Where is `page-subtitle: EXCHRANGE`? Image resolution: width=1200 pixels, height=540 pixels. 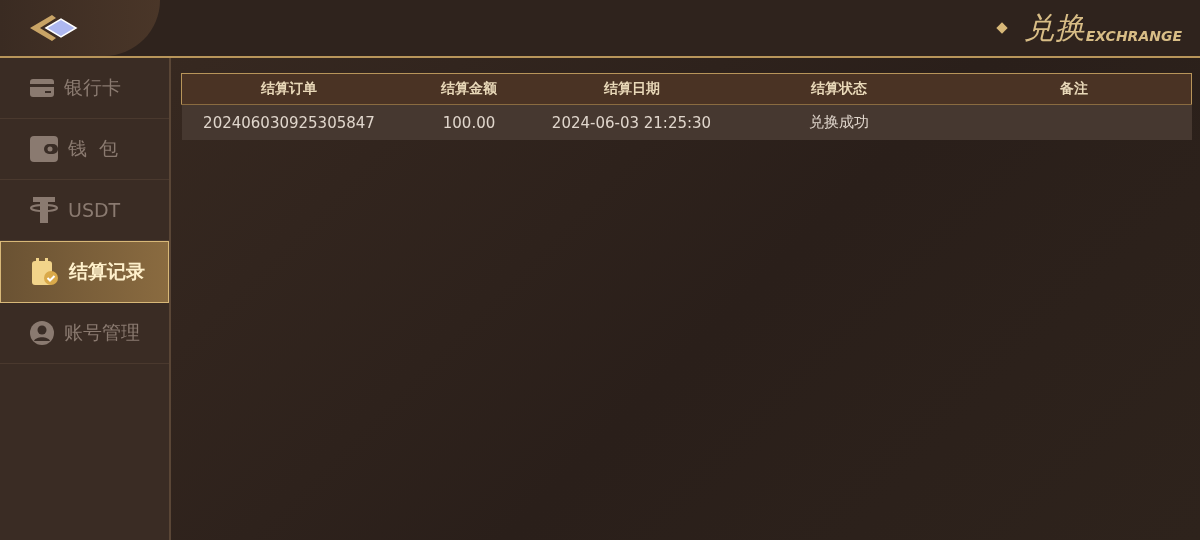
page-subtitle: EXCHRANGE is located at coordinates (1133, 36).